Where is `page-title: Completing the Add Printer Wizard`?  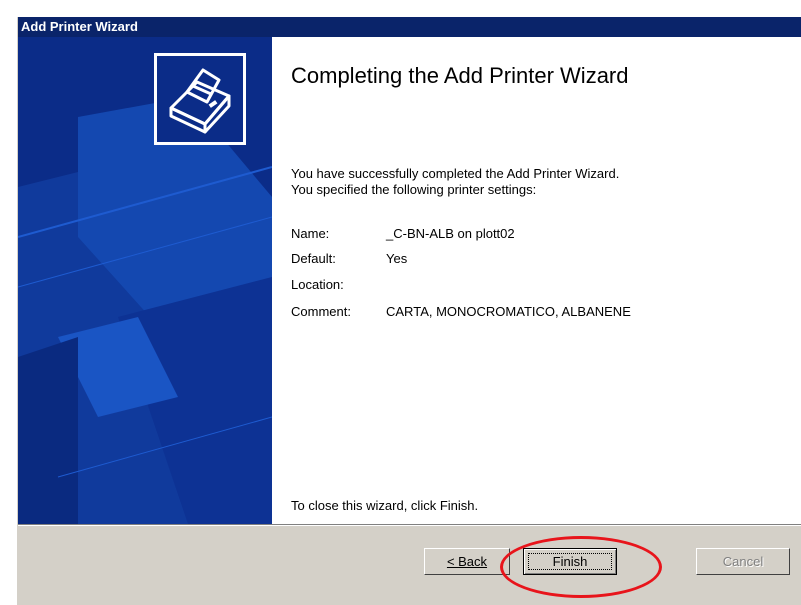
page-title: Completing the Add Printer Wizard is located at coordinates (460, 75).